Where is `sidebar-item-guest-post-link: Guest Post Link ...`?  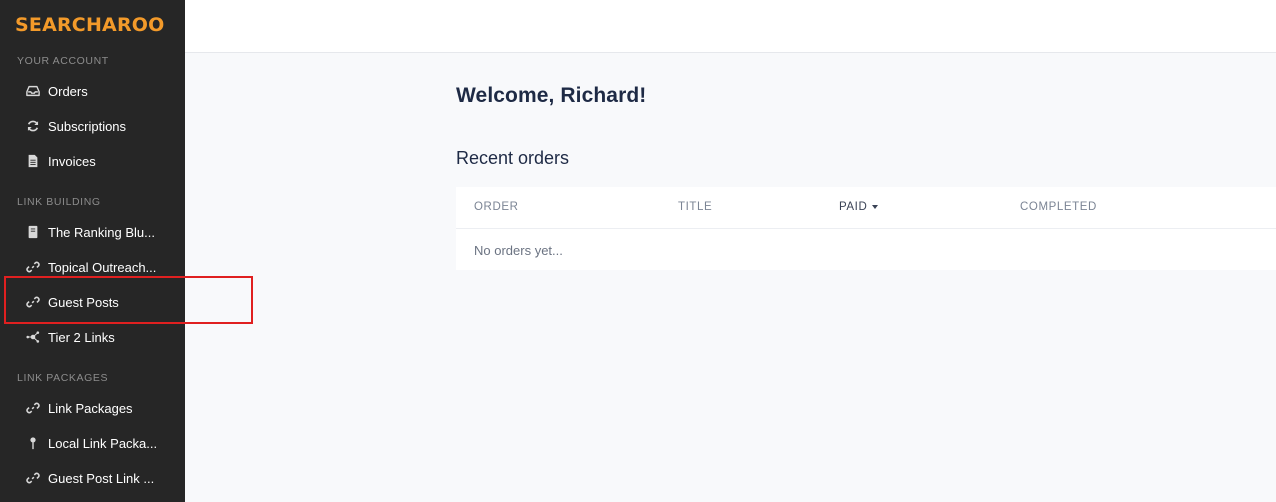 sidebar-item-guest-post-link: Guest Post Link ... is located at coordinates (92, 478).